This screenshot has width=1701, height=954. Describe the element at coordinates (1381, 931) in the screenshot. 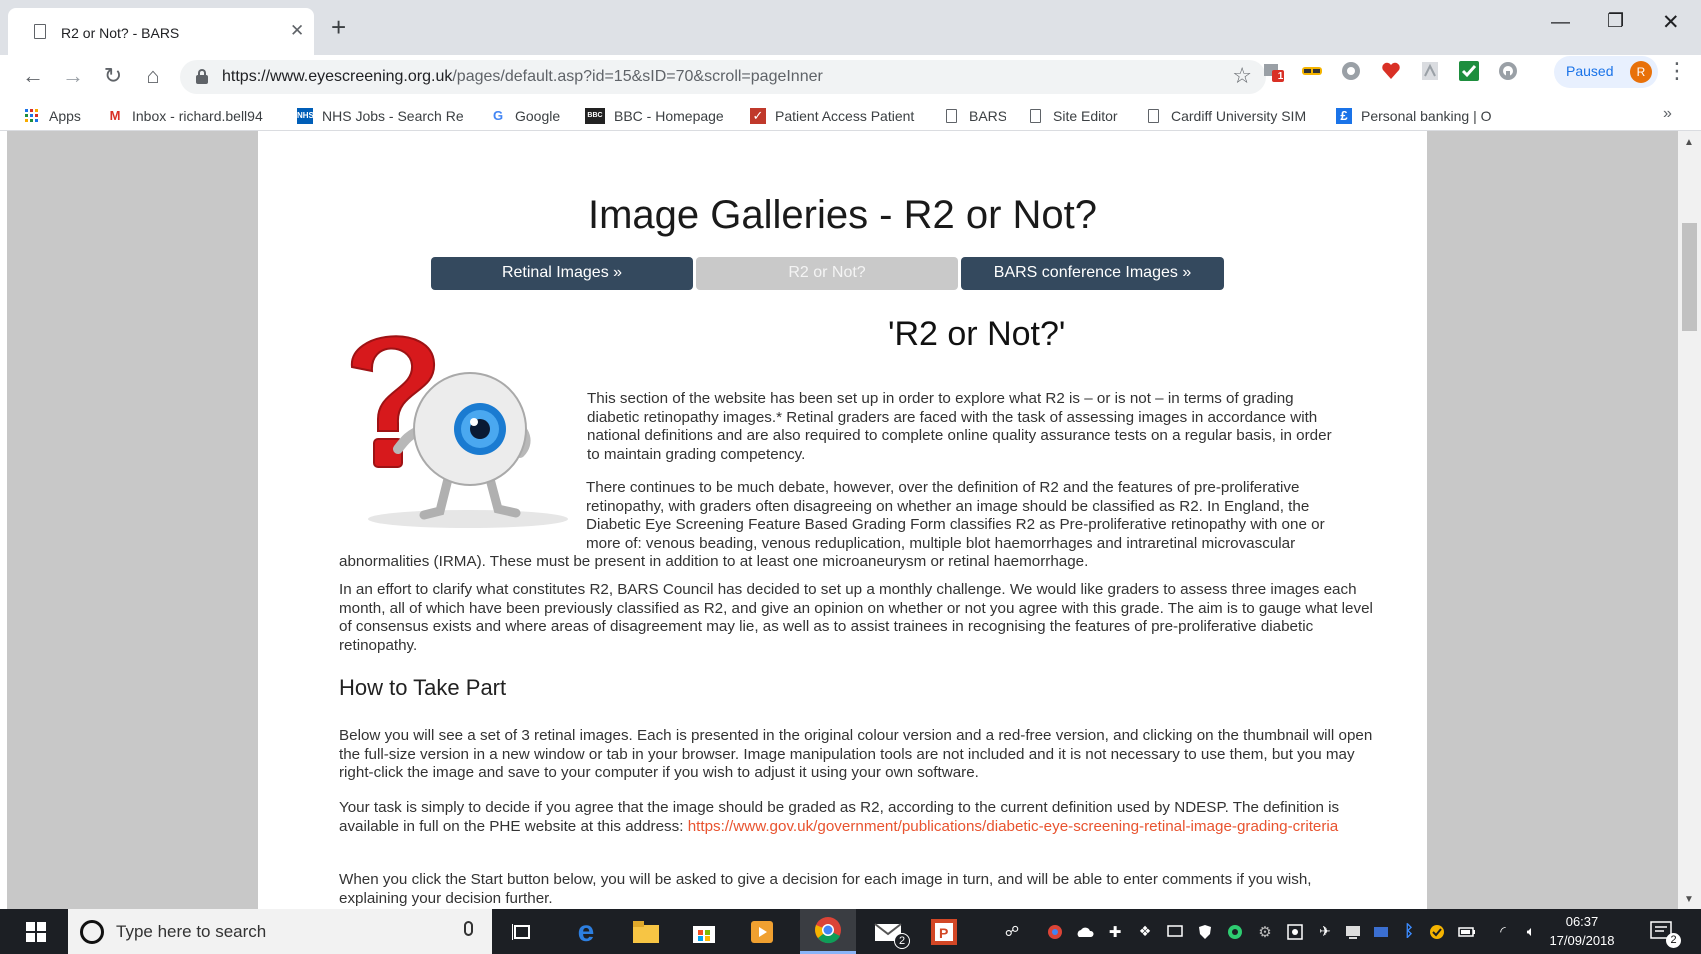

I see `network-adapter-icon` at that location.